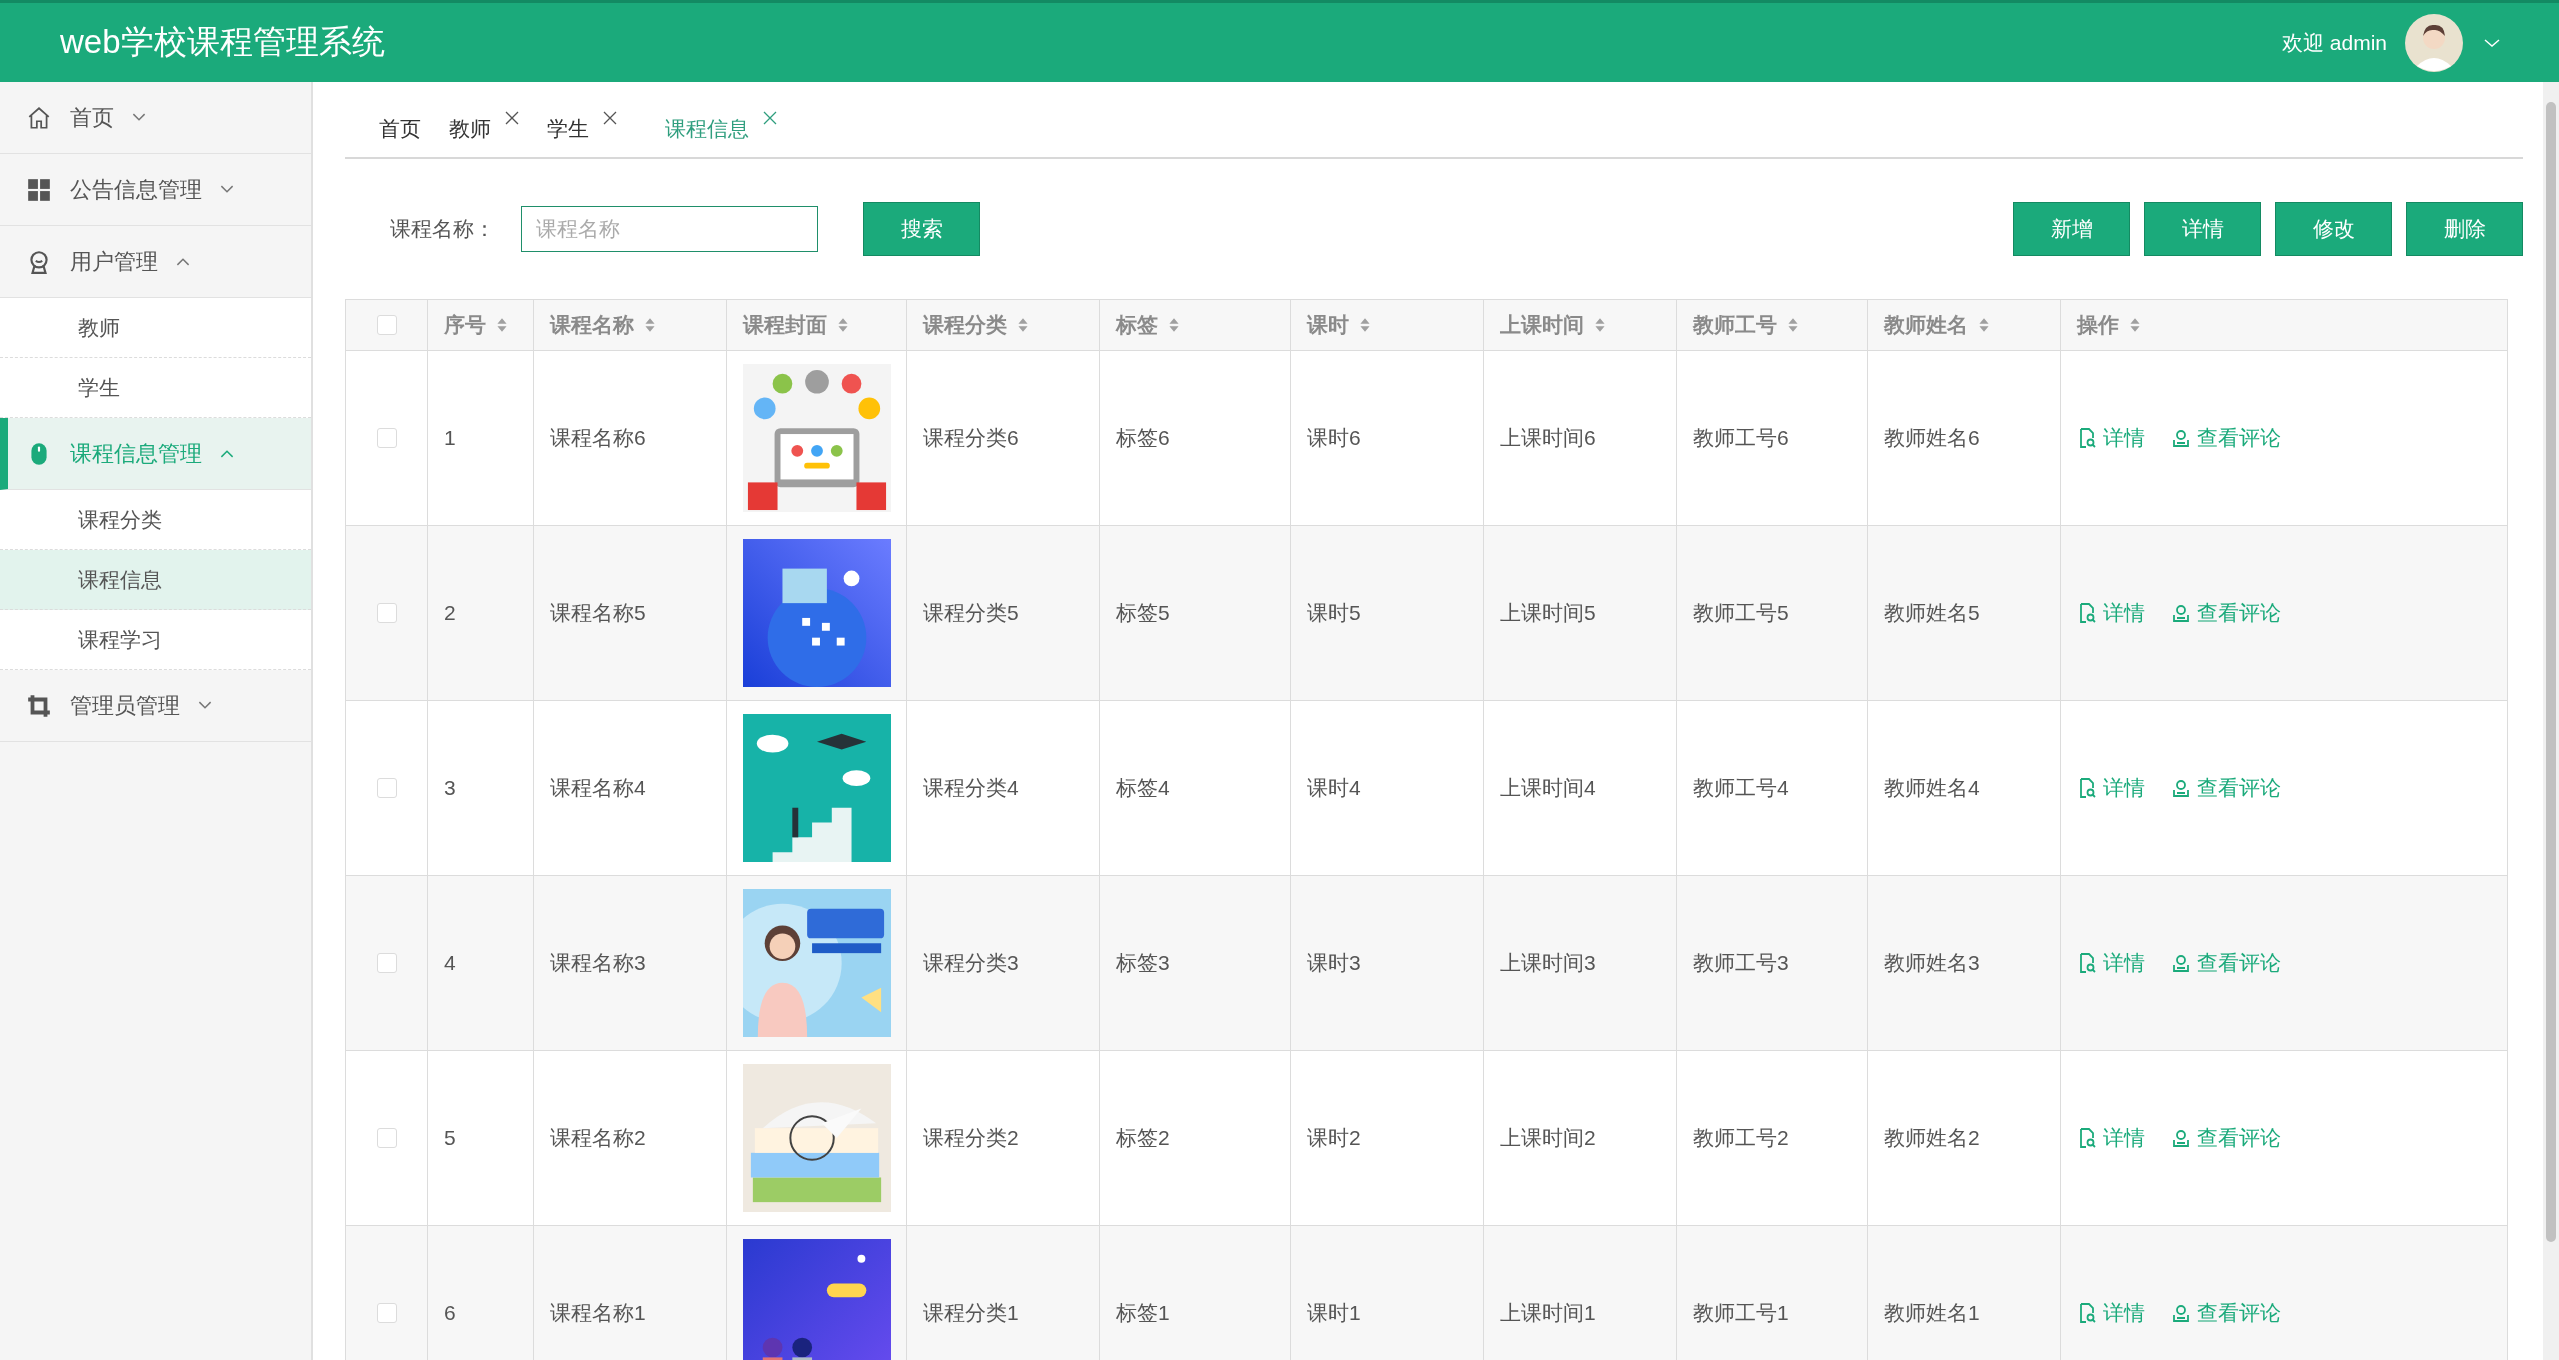 The width and height of the screenshot is (2559, 1360). Describe the element at coordinates (1741, 1137) in the screenshot. I see `table-cell: 教师工号2` at that location.